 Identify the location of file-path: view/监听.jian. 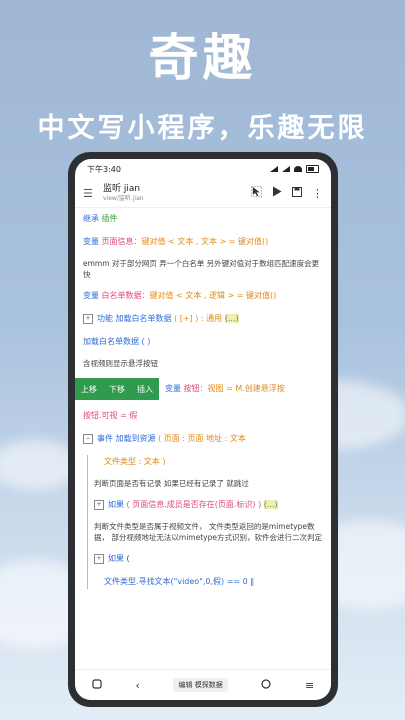
(123, 198).